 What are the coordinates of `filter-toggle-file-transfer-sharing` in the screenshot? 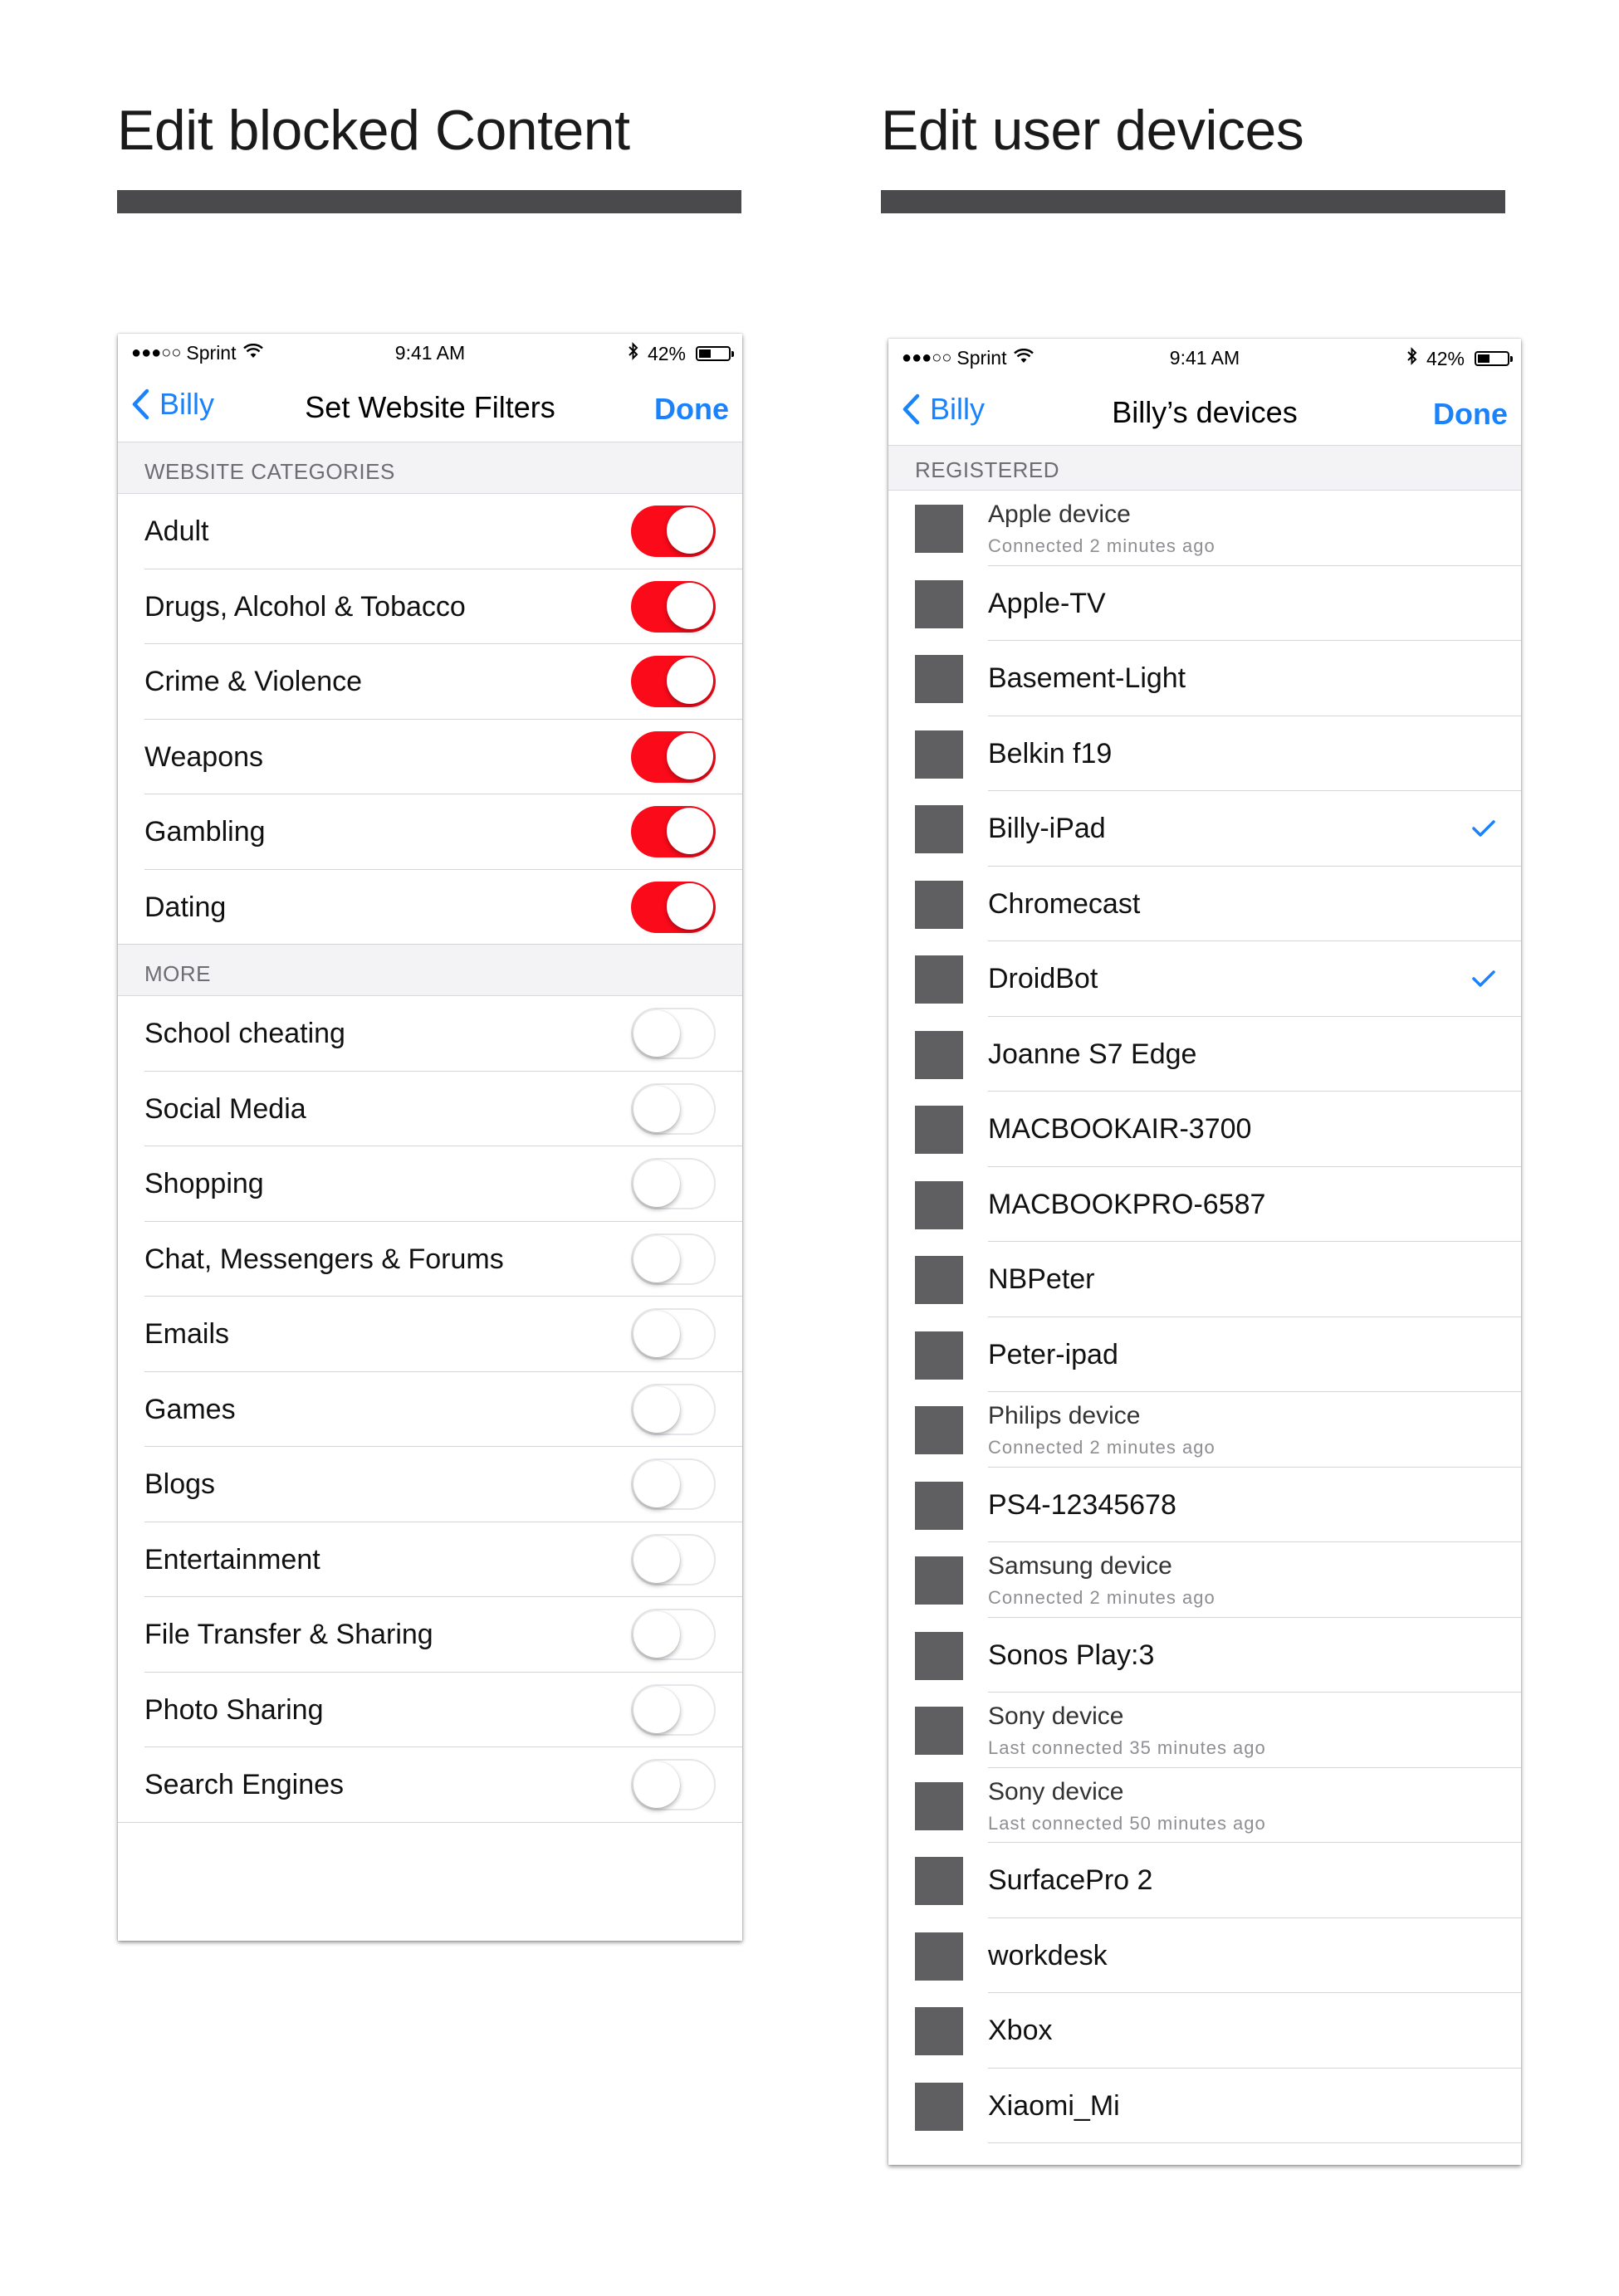 It's located at (674, 1634).